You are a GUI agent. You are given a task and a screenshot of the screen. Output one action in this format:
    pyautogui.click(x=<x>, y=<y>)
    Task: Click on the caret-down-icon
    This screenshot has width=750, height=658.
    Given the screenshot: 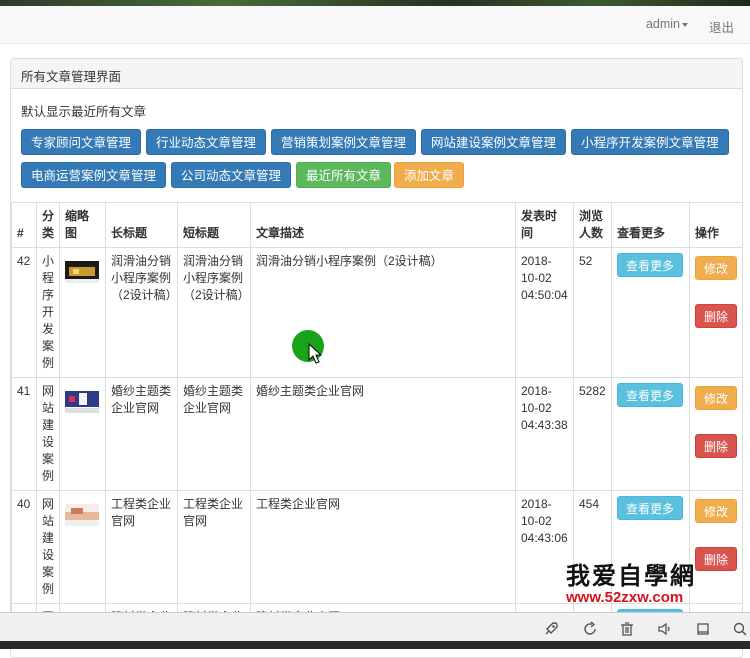 What is the action you would take?
    pyautogui.click(x=685, y=24)
    